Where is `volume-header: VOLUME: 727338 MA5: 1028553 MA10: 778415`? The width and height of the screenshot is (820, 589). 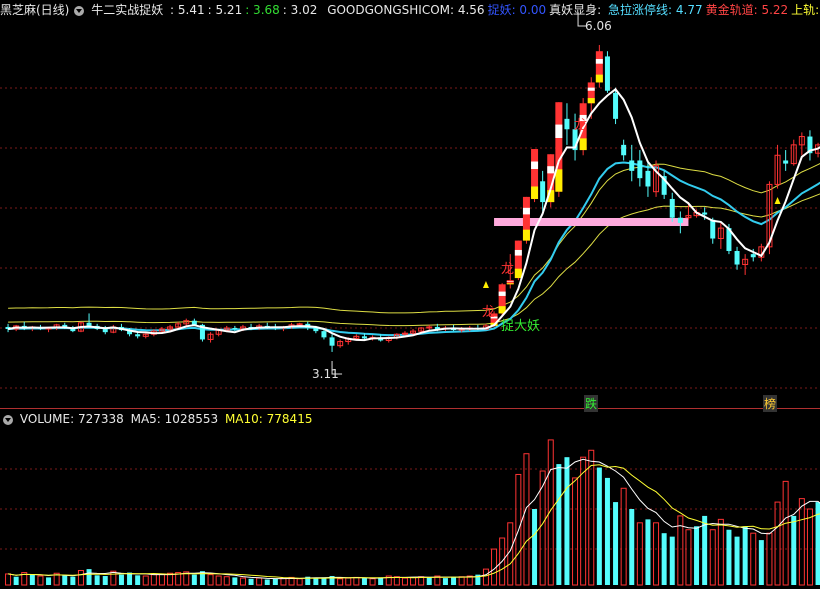
volume-header: VOLUME: 727338 MA5: 1028553 MA10: 778415 is located at coordinates (410, 418).